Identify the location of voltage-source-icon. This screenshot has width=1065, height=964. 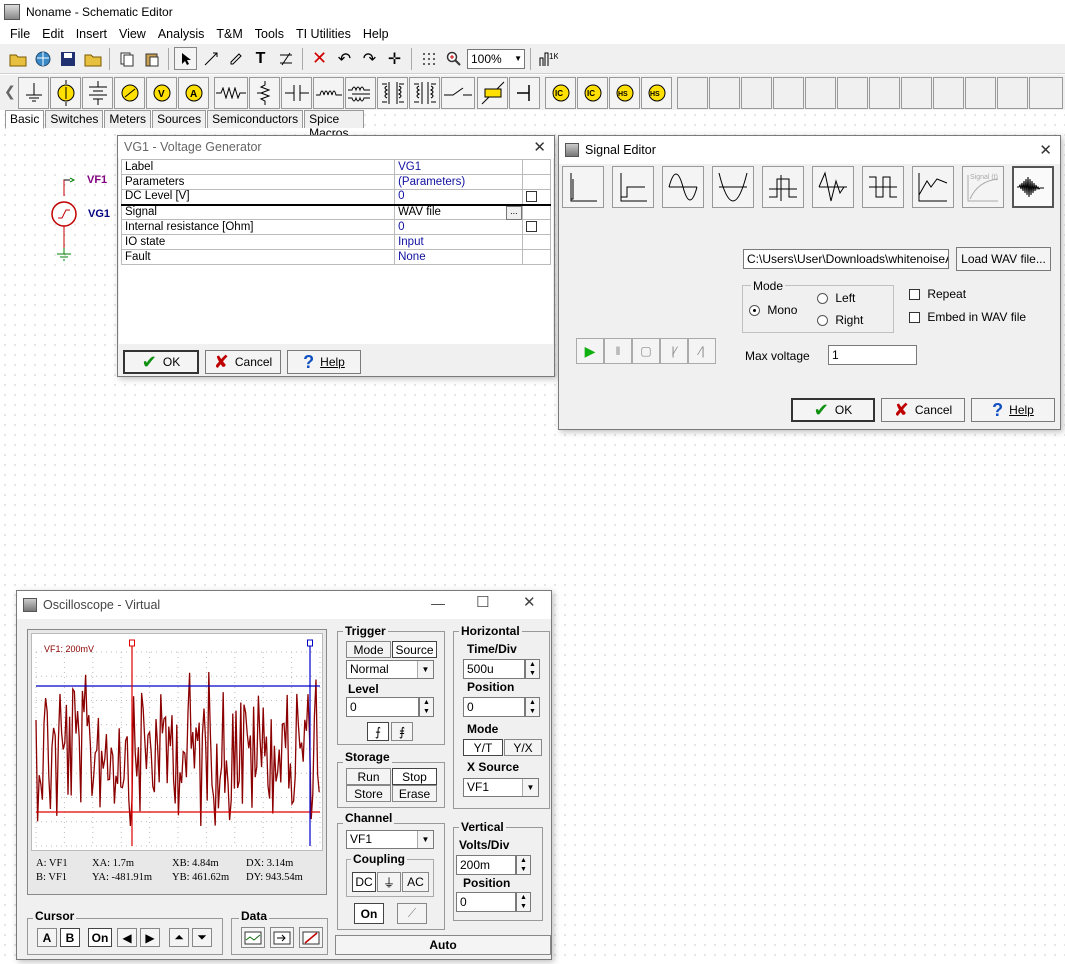
(65, 93).